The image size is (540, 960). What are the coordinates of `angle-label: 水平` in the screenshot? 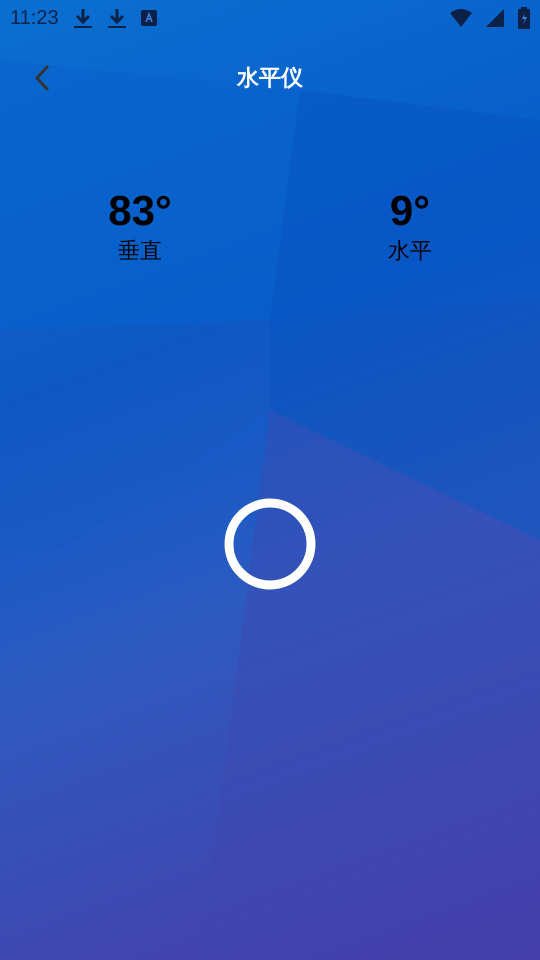 It's located at (410, 252).